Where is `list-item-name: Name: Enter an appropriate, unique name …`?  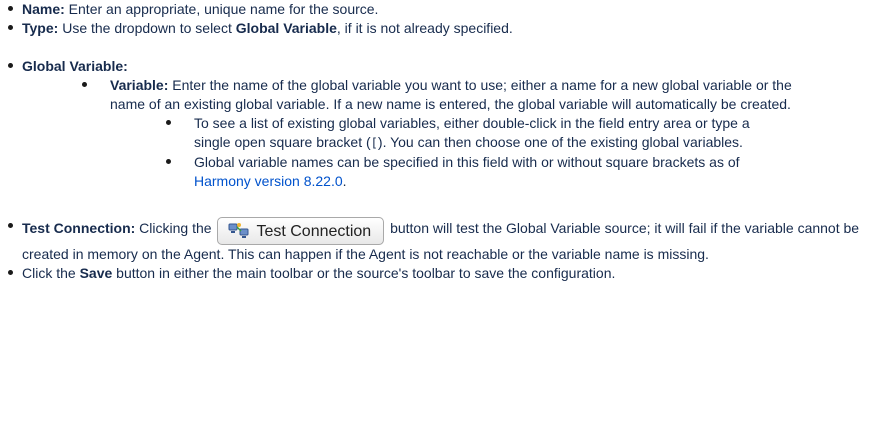 list-item-name: Name: Enter an appropriate, unique name … is located at coordinates (444, 9).